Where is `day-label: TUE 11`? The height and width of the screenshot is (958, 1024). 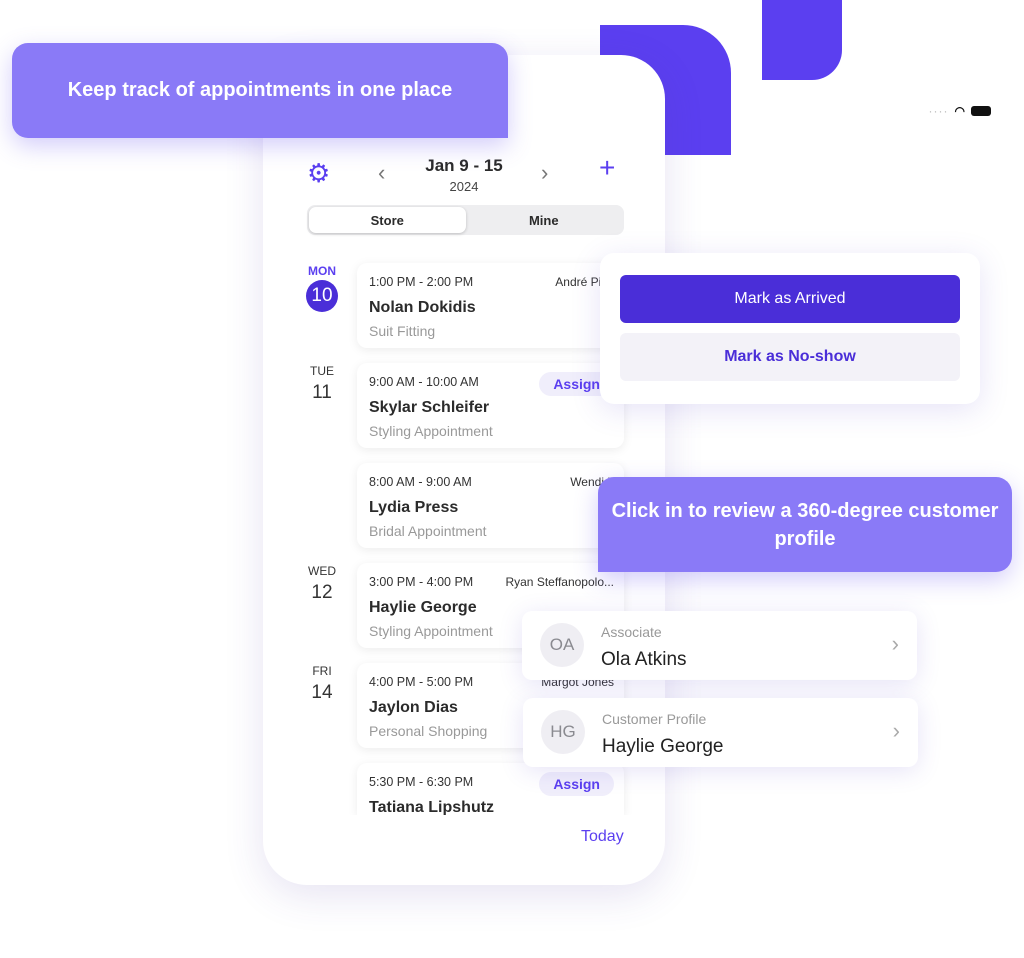
day-label: TUE 11 is located at coordinates (322, 384).